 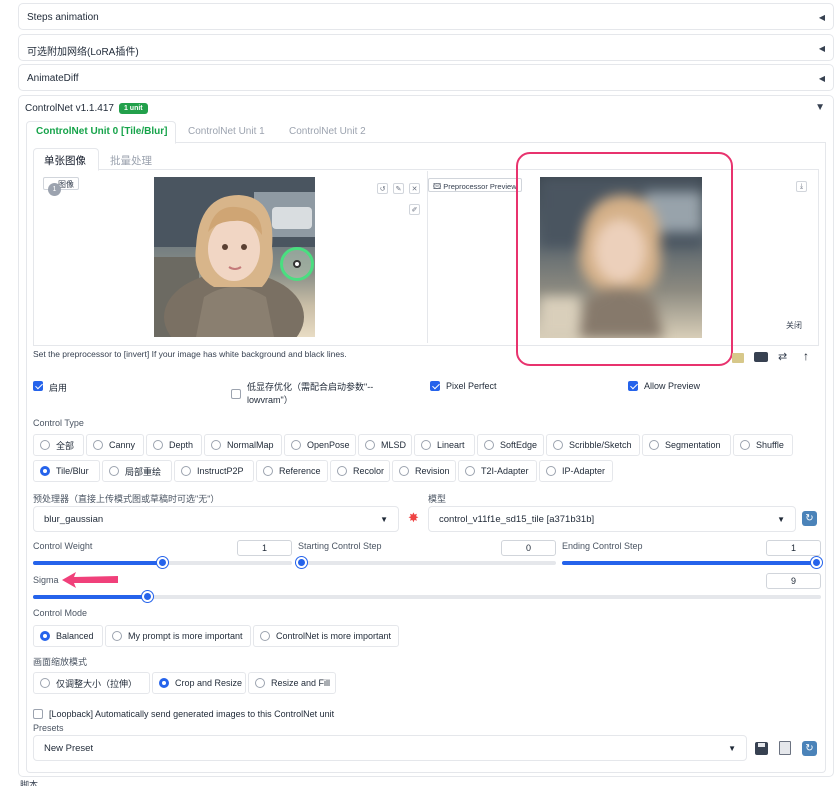 I want to click on camera-icon, so click(x=761, y=357).